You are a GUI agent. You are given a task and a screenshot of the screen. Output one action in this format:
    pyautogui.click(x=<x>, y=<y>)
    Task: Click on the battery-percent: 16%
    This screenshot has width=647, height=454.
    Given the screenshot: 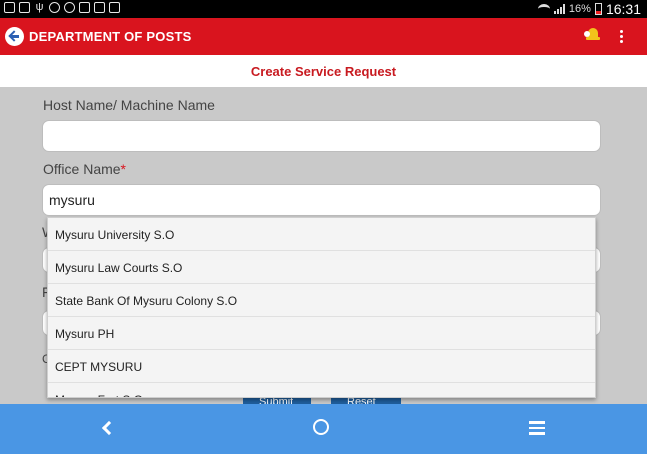 What is the action you would take?
    pyautogui.click(x=579, y=9)
    